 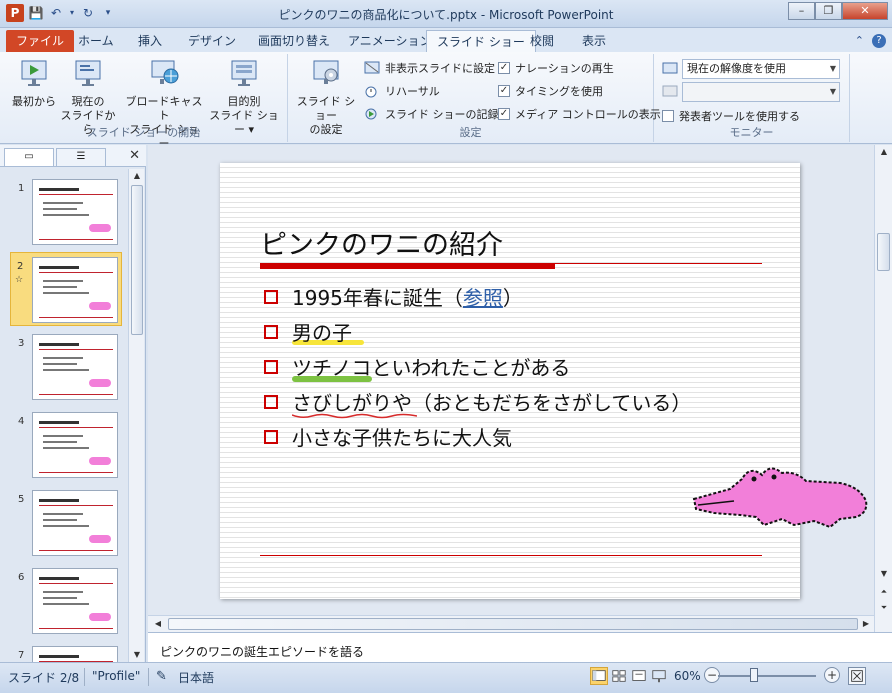 What do you see at coordinates (504, 68) in the screenshot?
I see `play-narration-check: ✓` at bounding box center [504, 68].